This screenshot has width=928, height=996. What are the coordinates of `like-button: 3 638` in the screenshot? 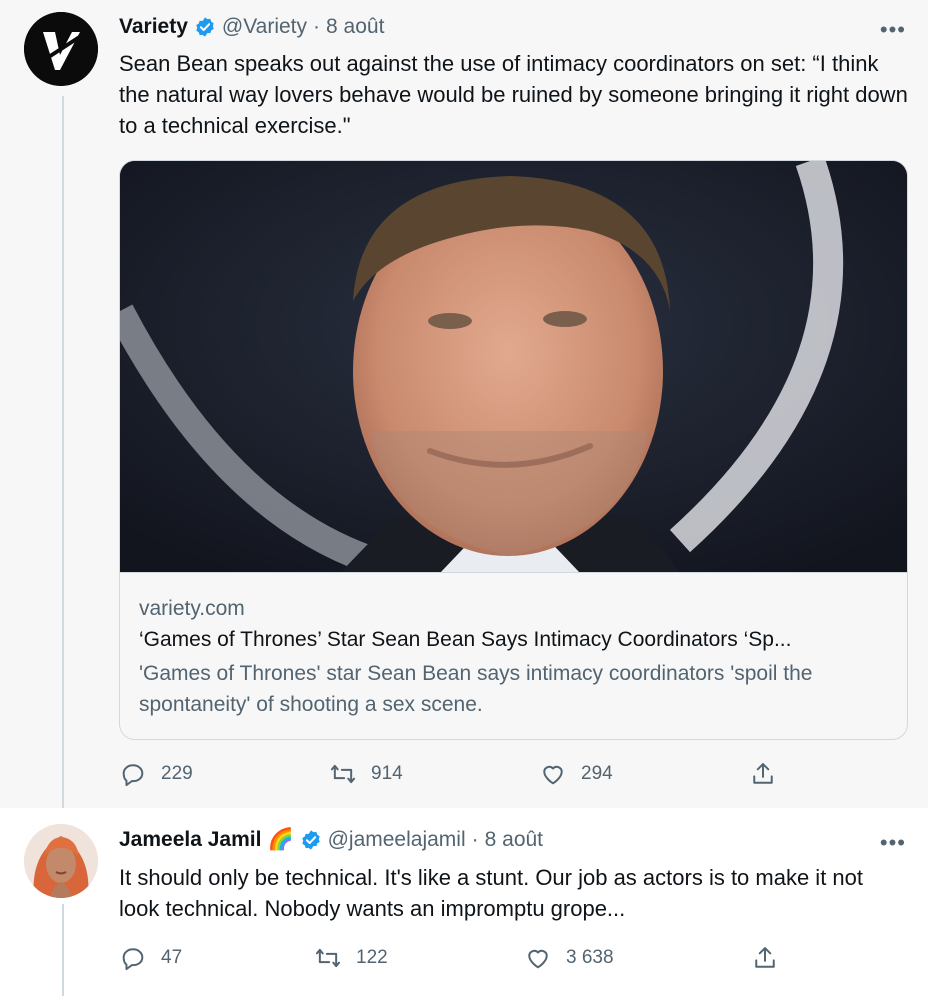 It's located at (569, 958).